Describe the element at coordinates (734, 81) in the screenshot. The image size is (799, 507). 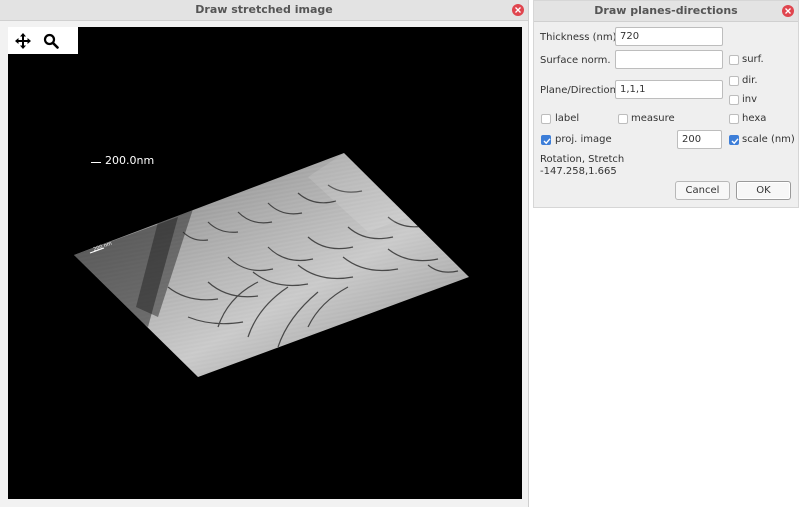
I see `dir-checkbox` at that location.